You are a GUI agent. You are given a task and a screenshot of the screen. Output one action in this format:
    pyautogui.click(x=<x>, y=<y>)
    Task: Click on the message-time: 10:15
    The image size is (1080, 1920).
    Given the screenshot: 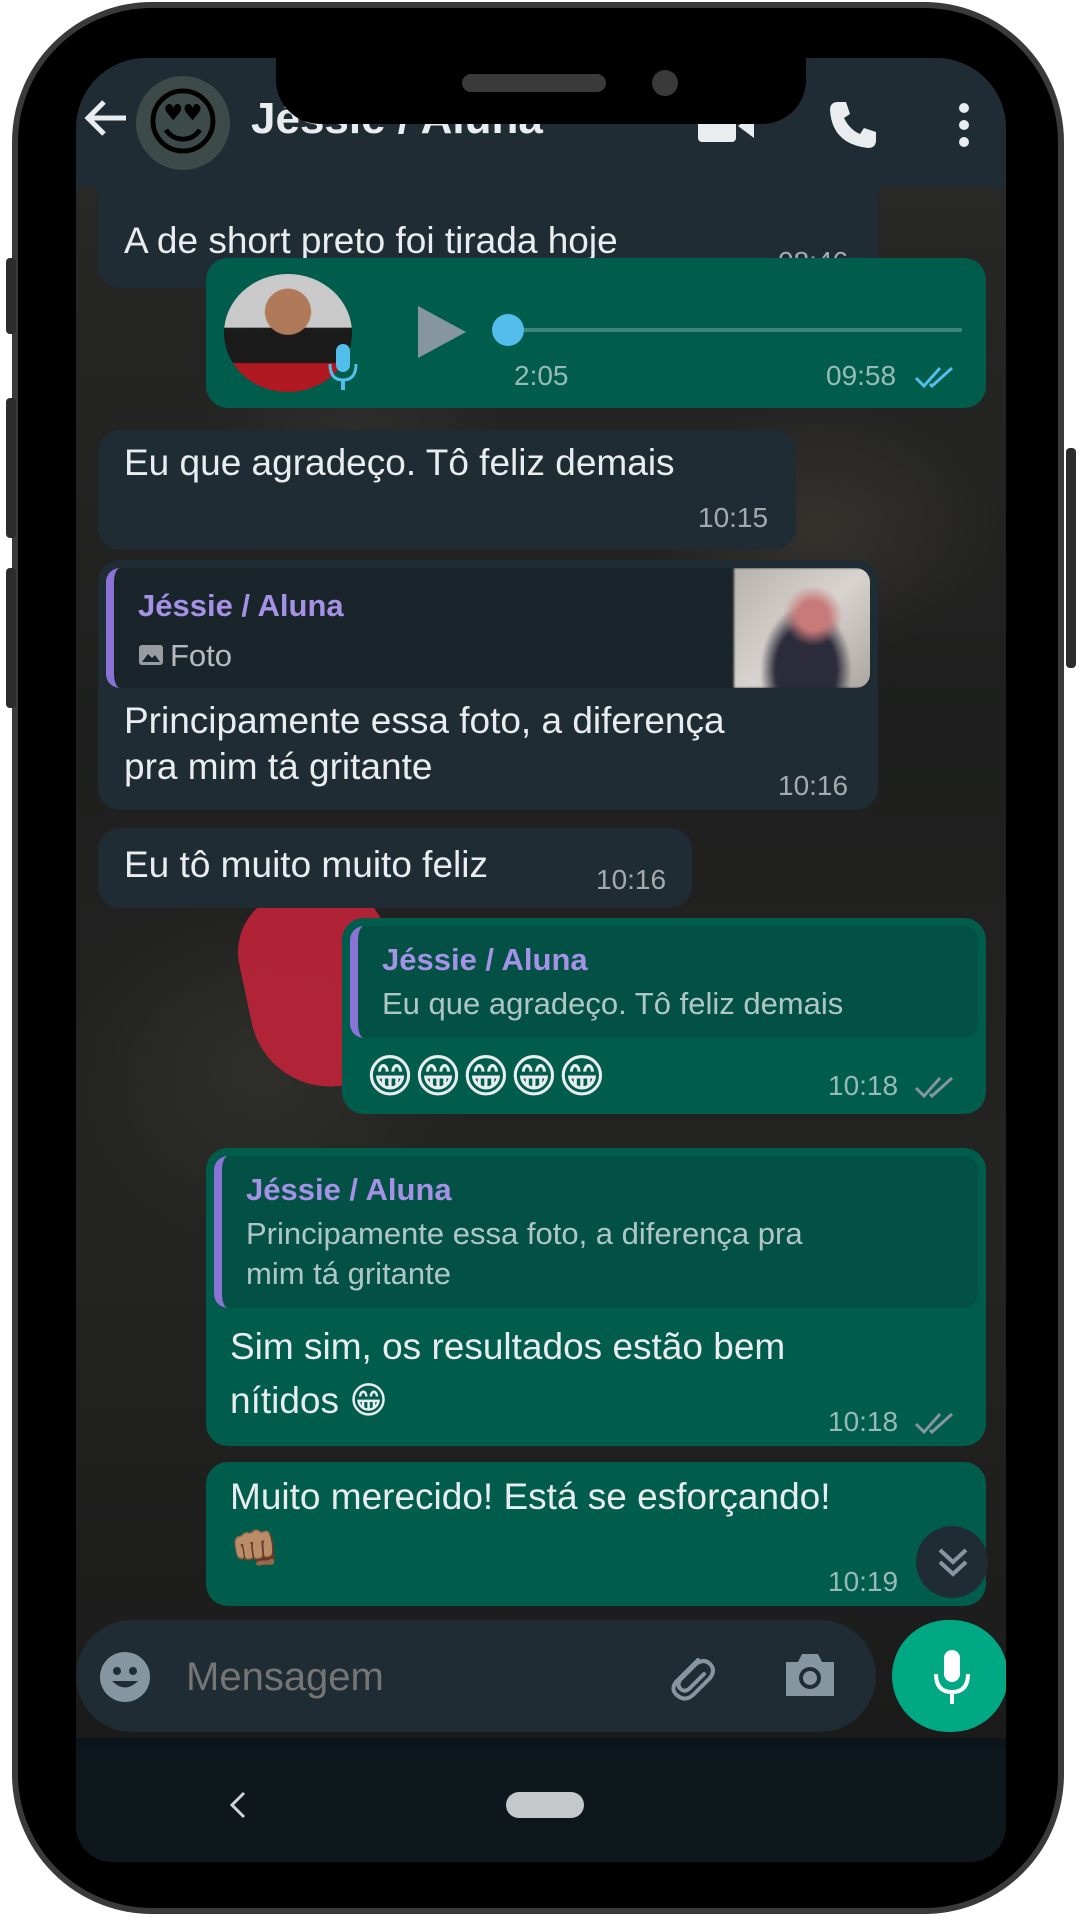 What is the action you would take?
    pyautogui.click(x=733, y=517)
    